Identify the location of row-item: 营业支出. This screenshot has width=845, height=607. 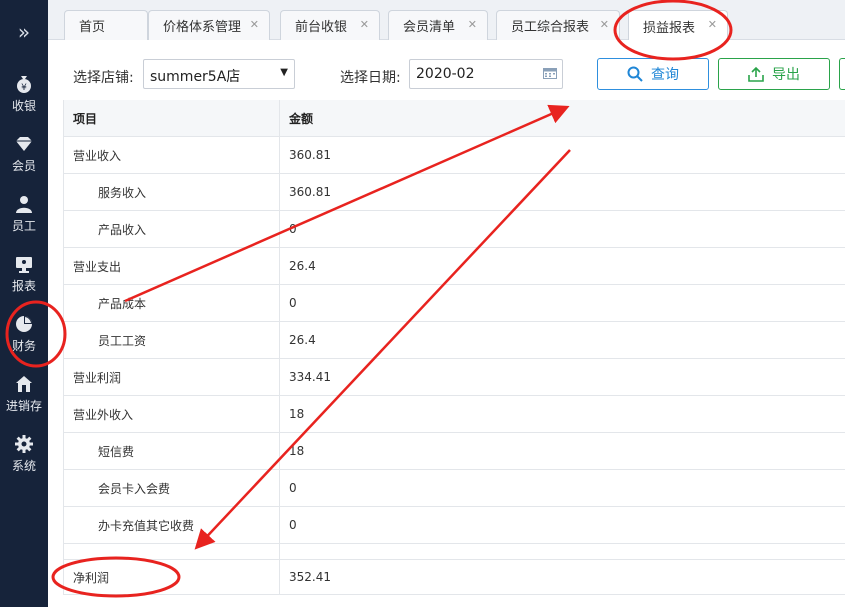
(171, 266).